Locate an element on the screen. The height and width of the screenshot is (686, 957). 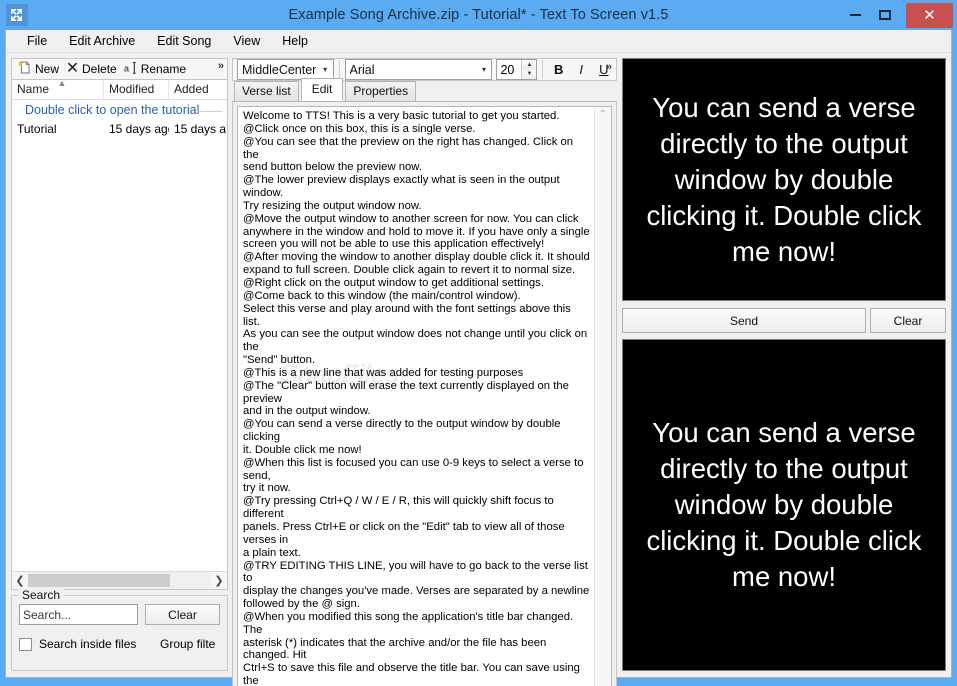
scroll-track is located at coordinates (119, 580).